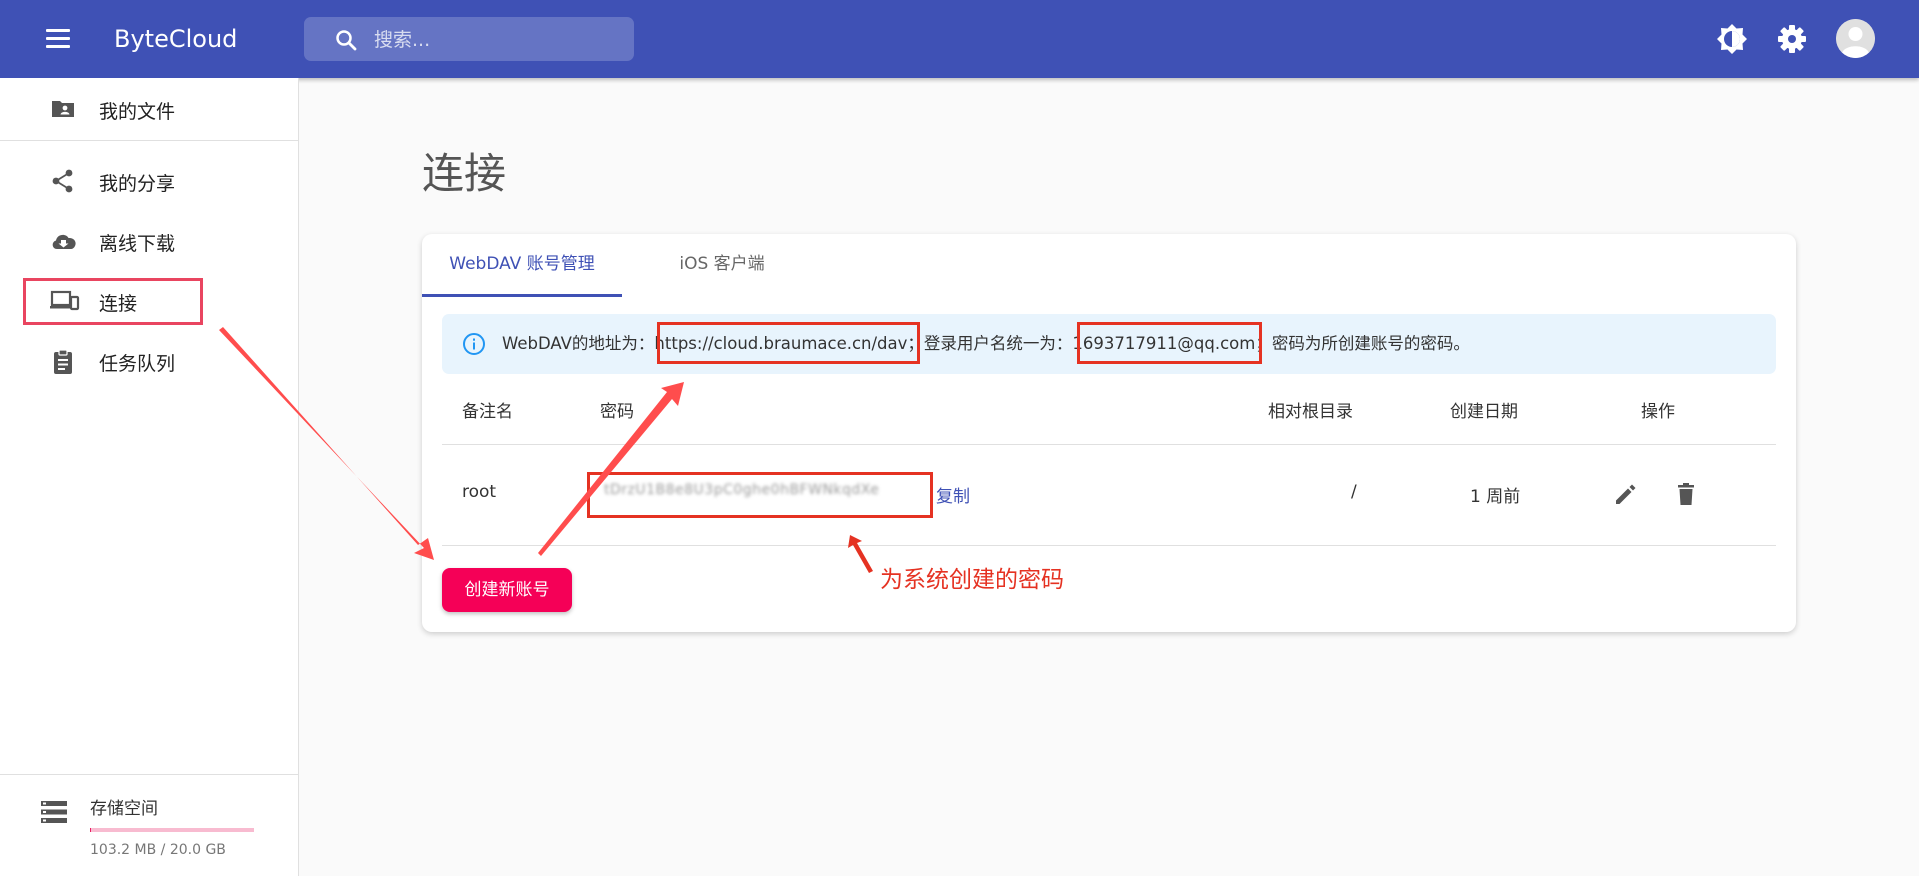 The image size is (1919, 876). What do you see at coordinates (158, 850) in the screenshot?
I see `storage-info: 103.2 MB / 20.0 GB` at bounding box center [158, 850].